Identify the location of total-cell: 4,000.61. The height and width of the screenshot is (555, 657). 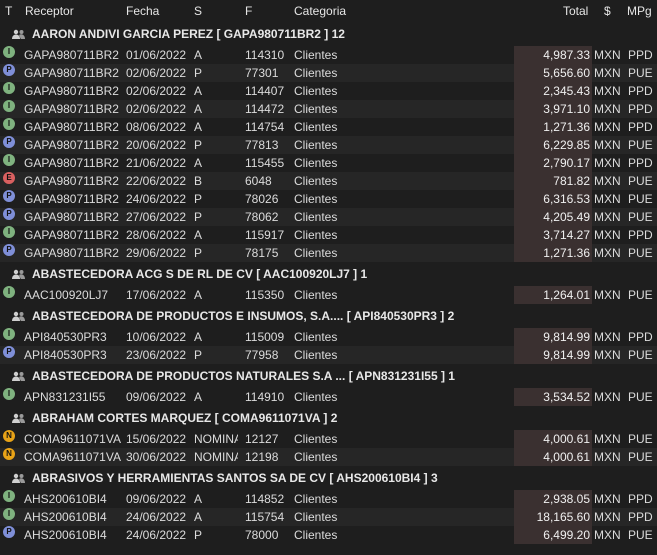
(553, 457).